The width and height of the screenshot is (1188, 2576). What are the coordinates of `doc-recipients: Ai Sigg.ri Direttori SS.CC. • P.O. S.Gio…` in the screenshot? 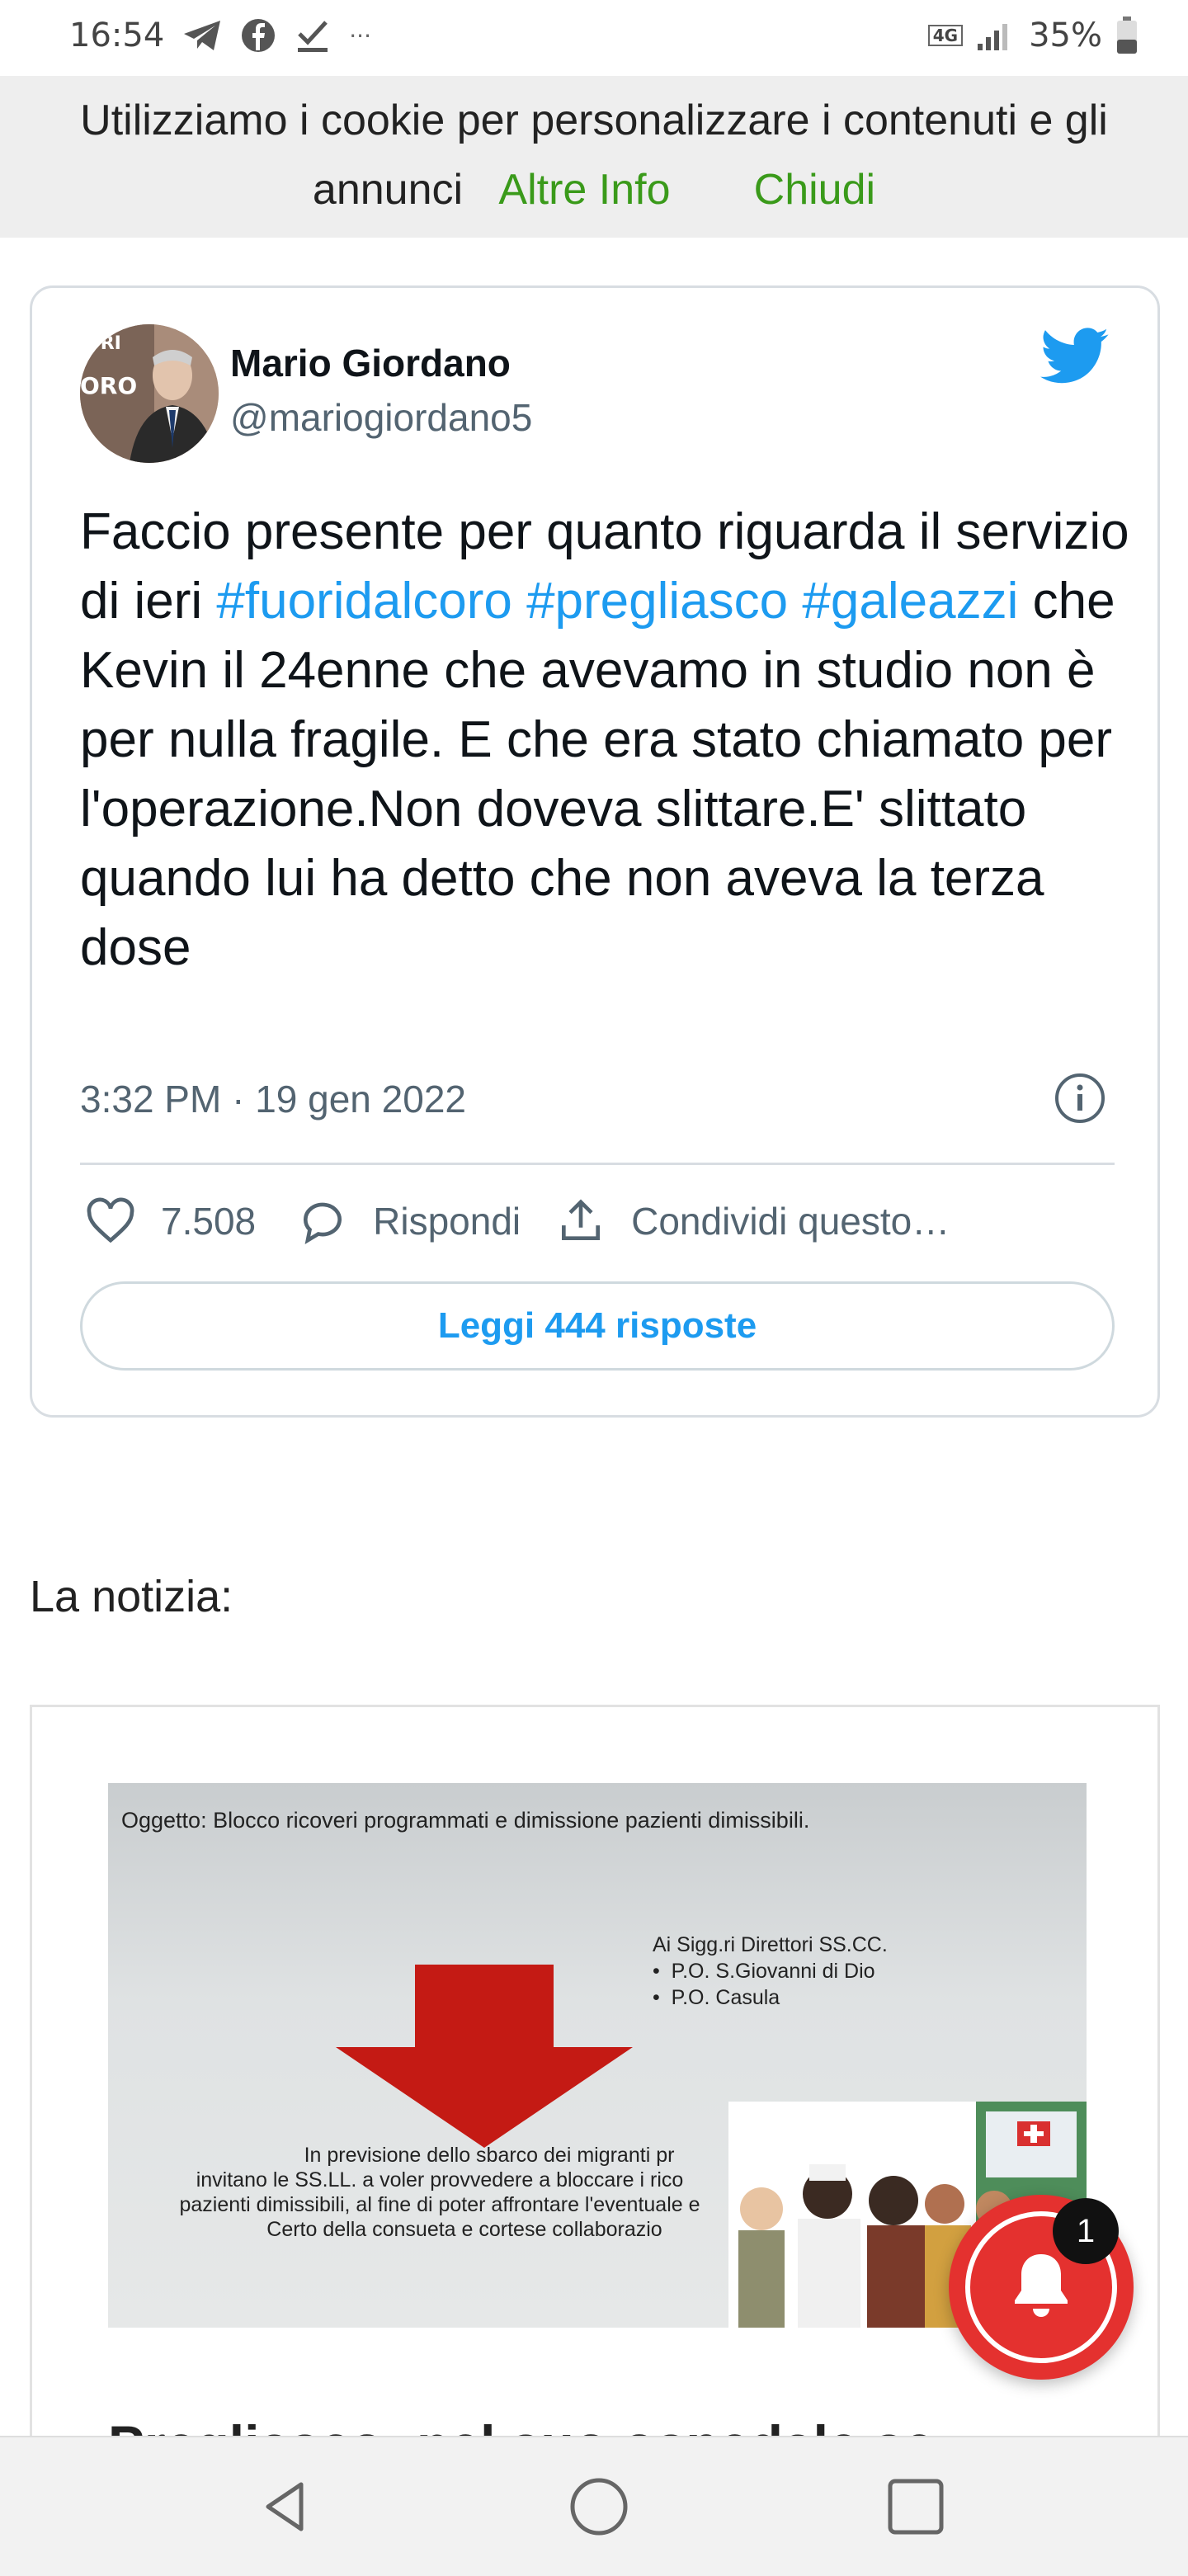 It's located at (770, 1971).